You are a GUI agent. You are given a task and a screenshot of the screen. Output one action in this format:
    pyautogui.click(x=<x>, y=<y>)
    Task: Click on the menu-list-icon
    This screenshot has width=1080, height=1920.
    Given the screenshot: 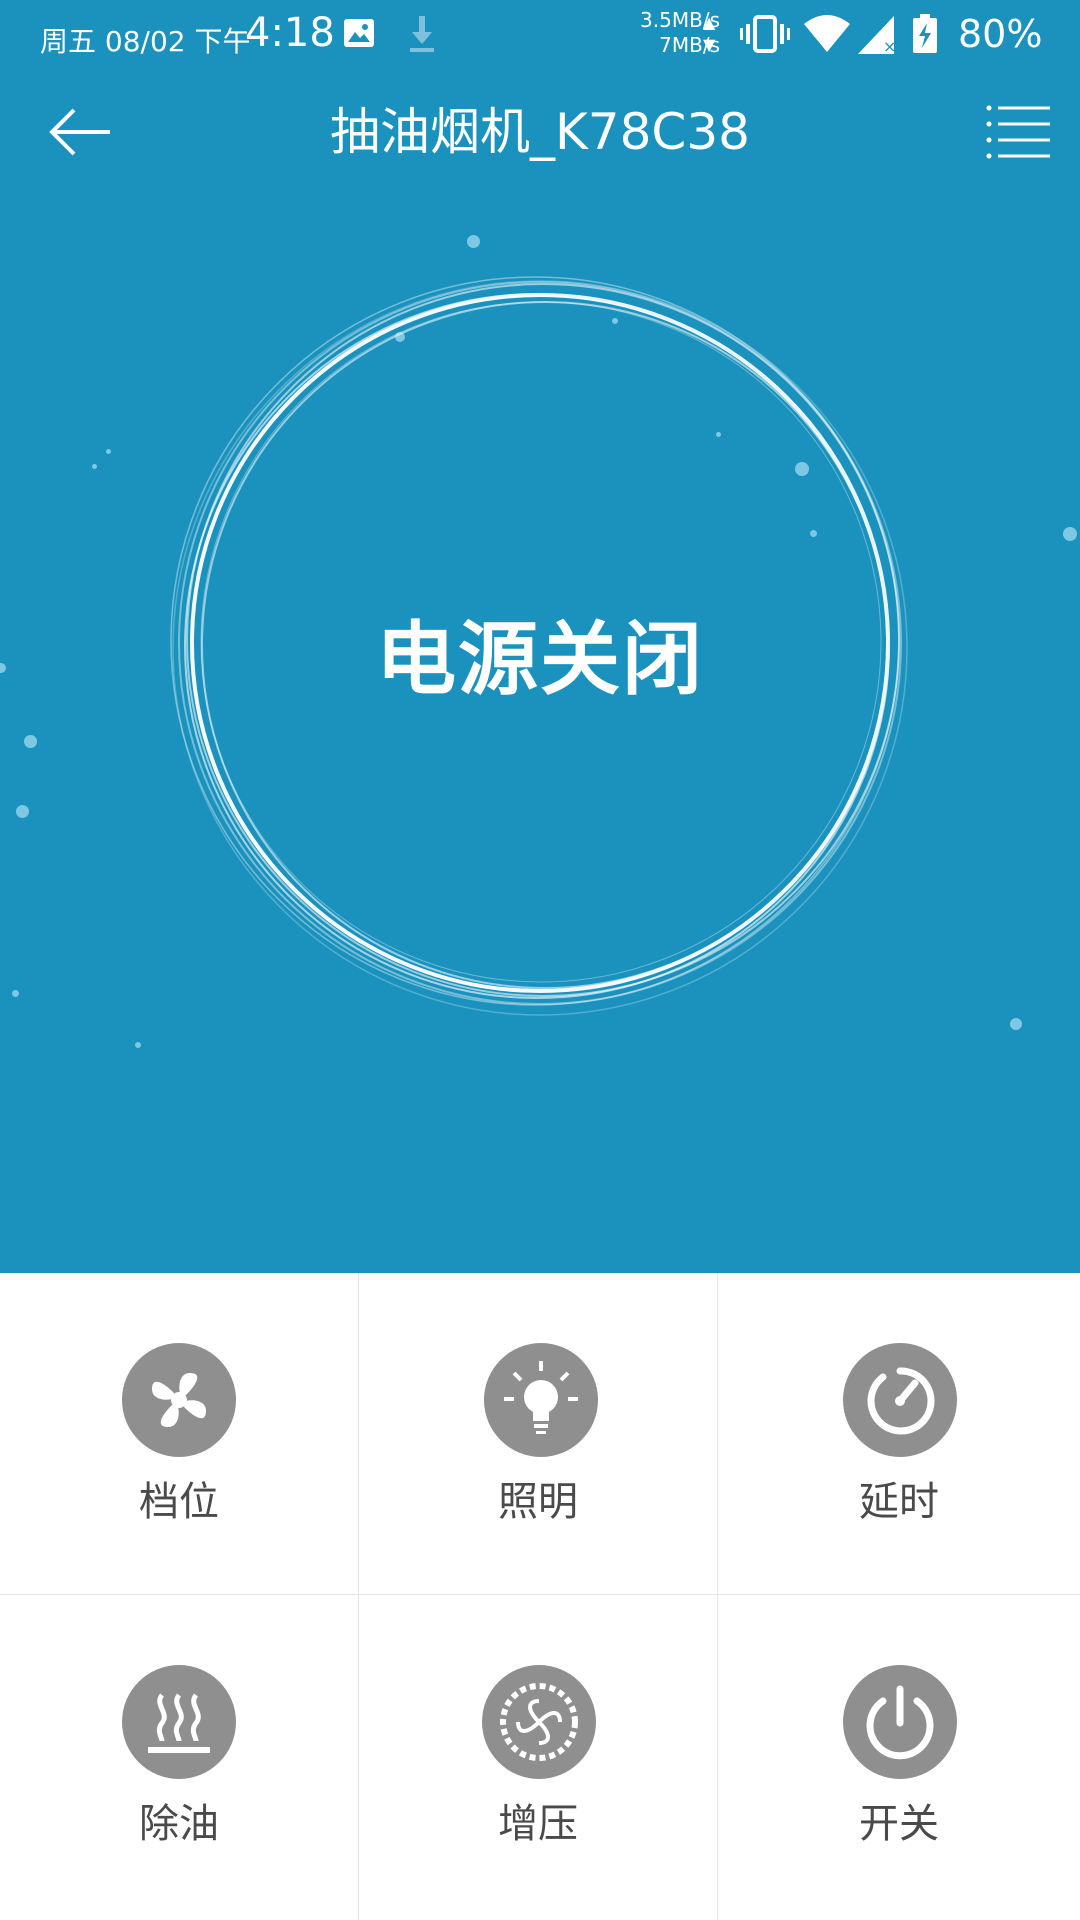 What is the action you would take?
    pyautogui.click(x=1019, y=132)
    